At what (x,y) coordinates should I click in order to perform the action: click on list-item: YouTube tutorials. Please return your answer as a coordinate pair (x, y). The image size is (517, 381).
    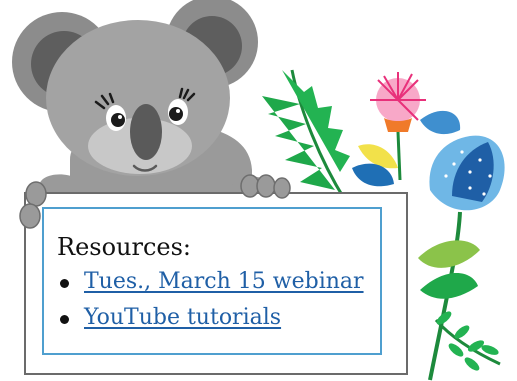
    Looking at the image, I should click on (212, 325).